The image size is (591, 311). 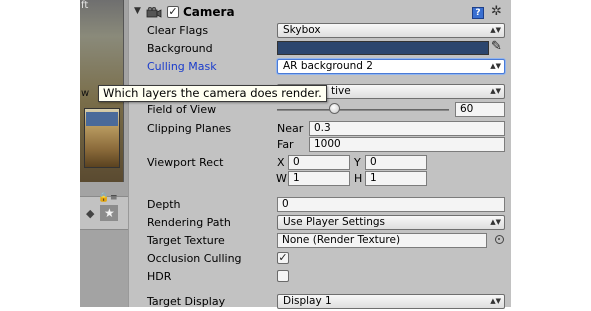 What do you see at coordinates (307, 301) in the screenshot?
I see `target-display-value: Display 1` at bounding box center [307, 301].